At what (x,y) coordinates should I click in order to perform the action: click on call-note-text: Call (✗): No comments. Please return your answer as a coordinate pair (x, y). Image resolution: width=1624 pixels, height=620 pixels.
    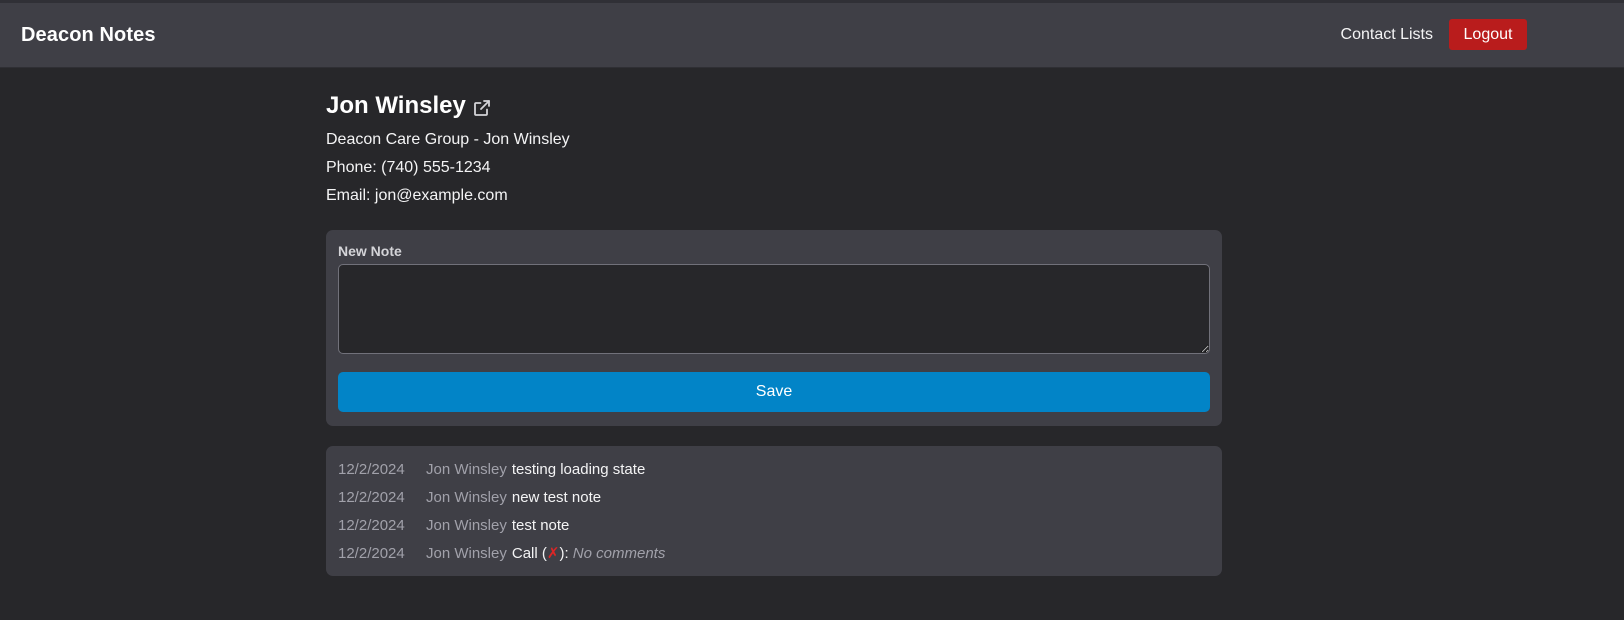
    Looking at the image, I should click on (588, 554).